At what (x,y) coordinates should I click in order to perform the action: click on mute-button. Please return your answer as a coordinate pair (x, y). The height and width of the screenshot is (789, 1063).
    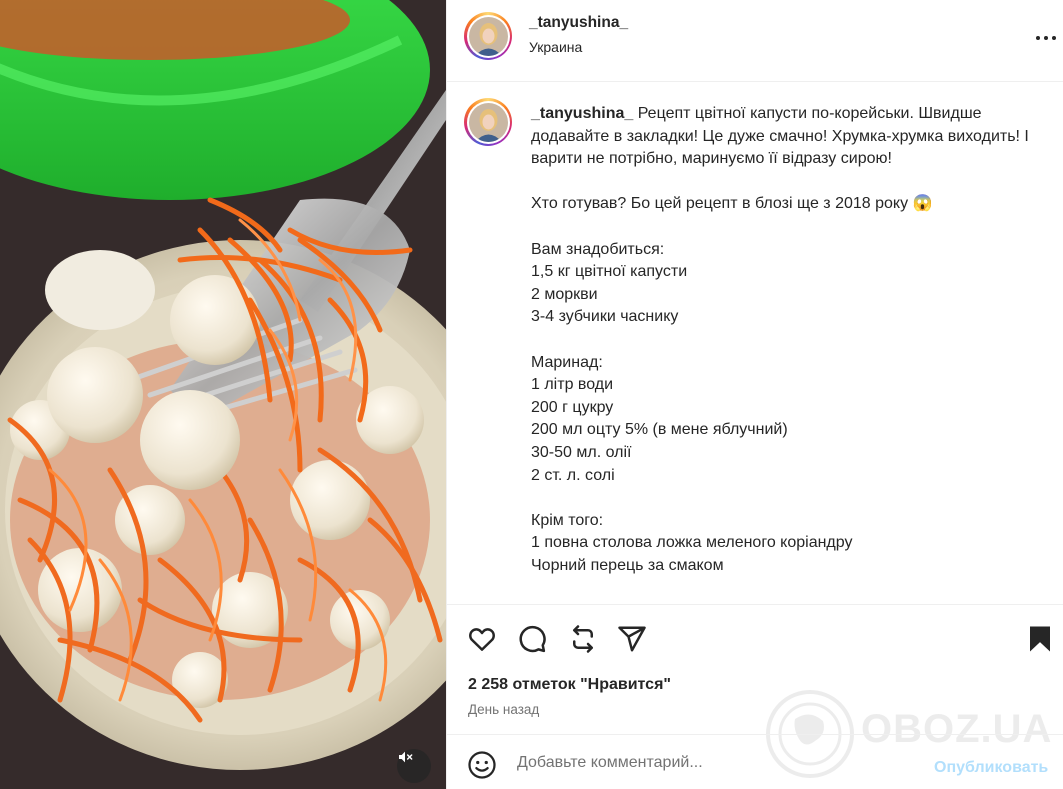
    Looking at the image, I should click on (414, 766).